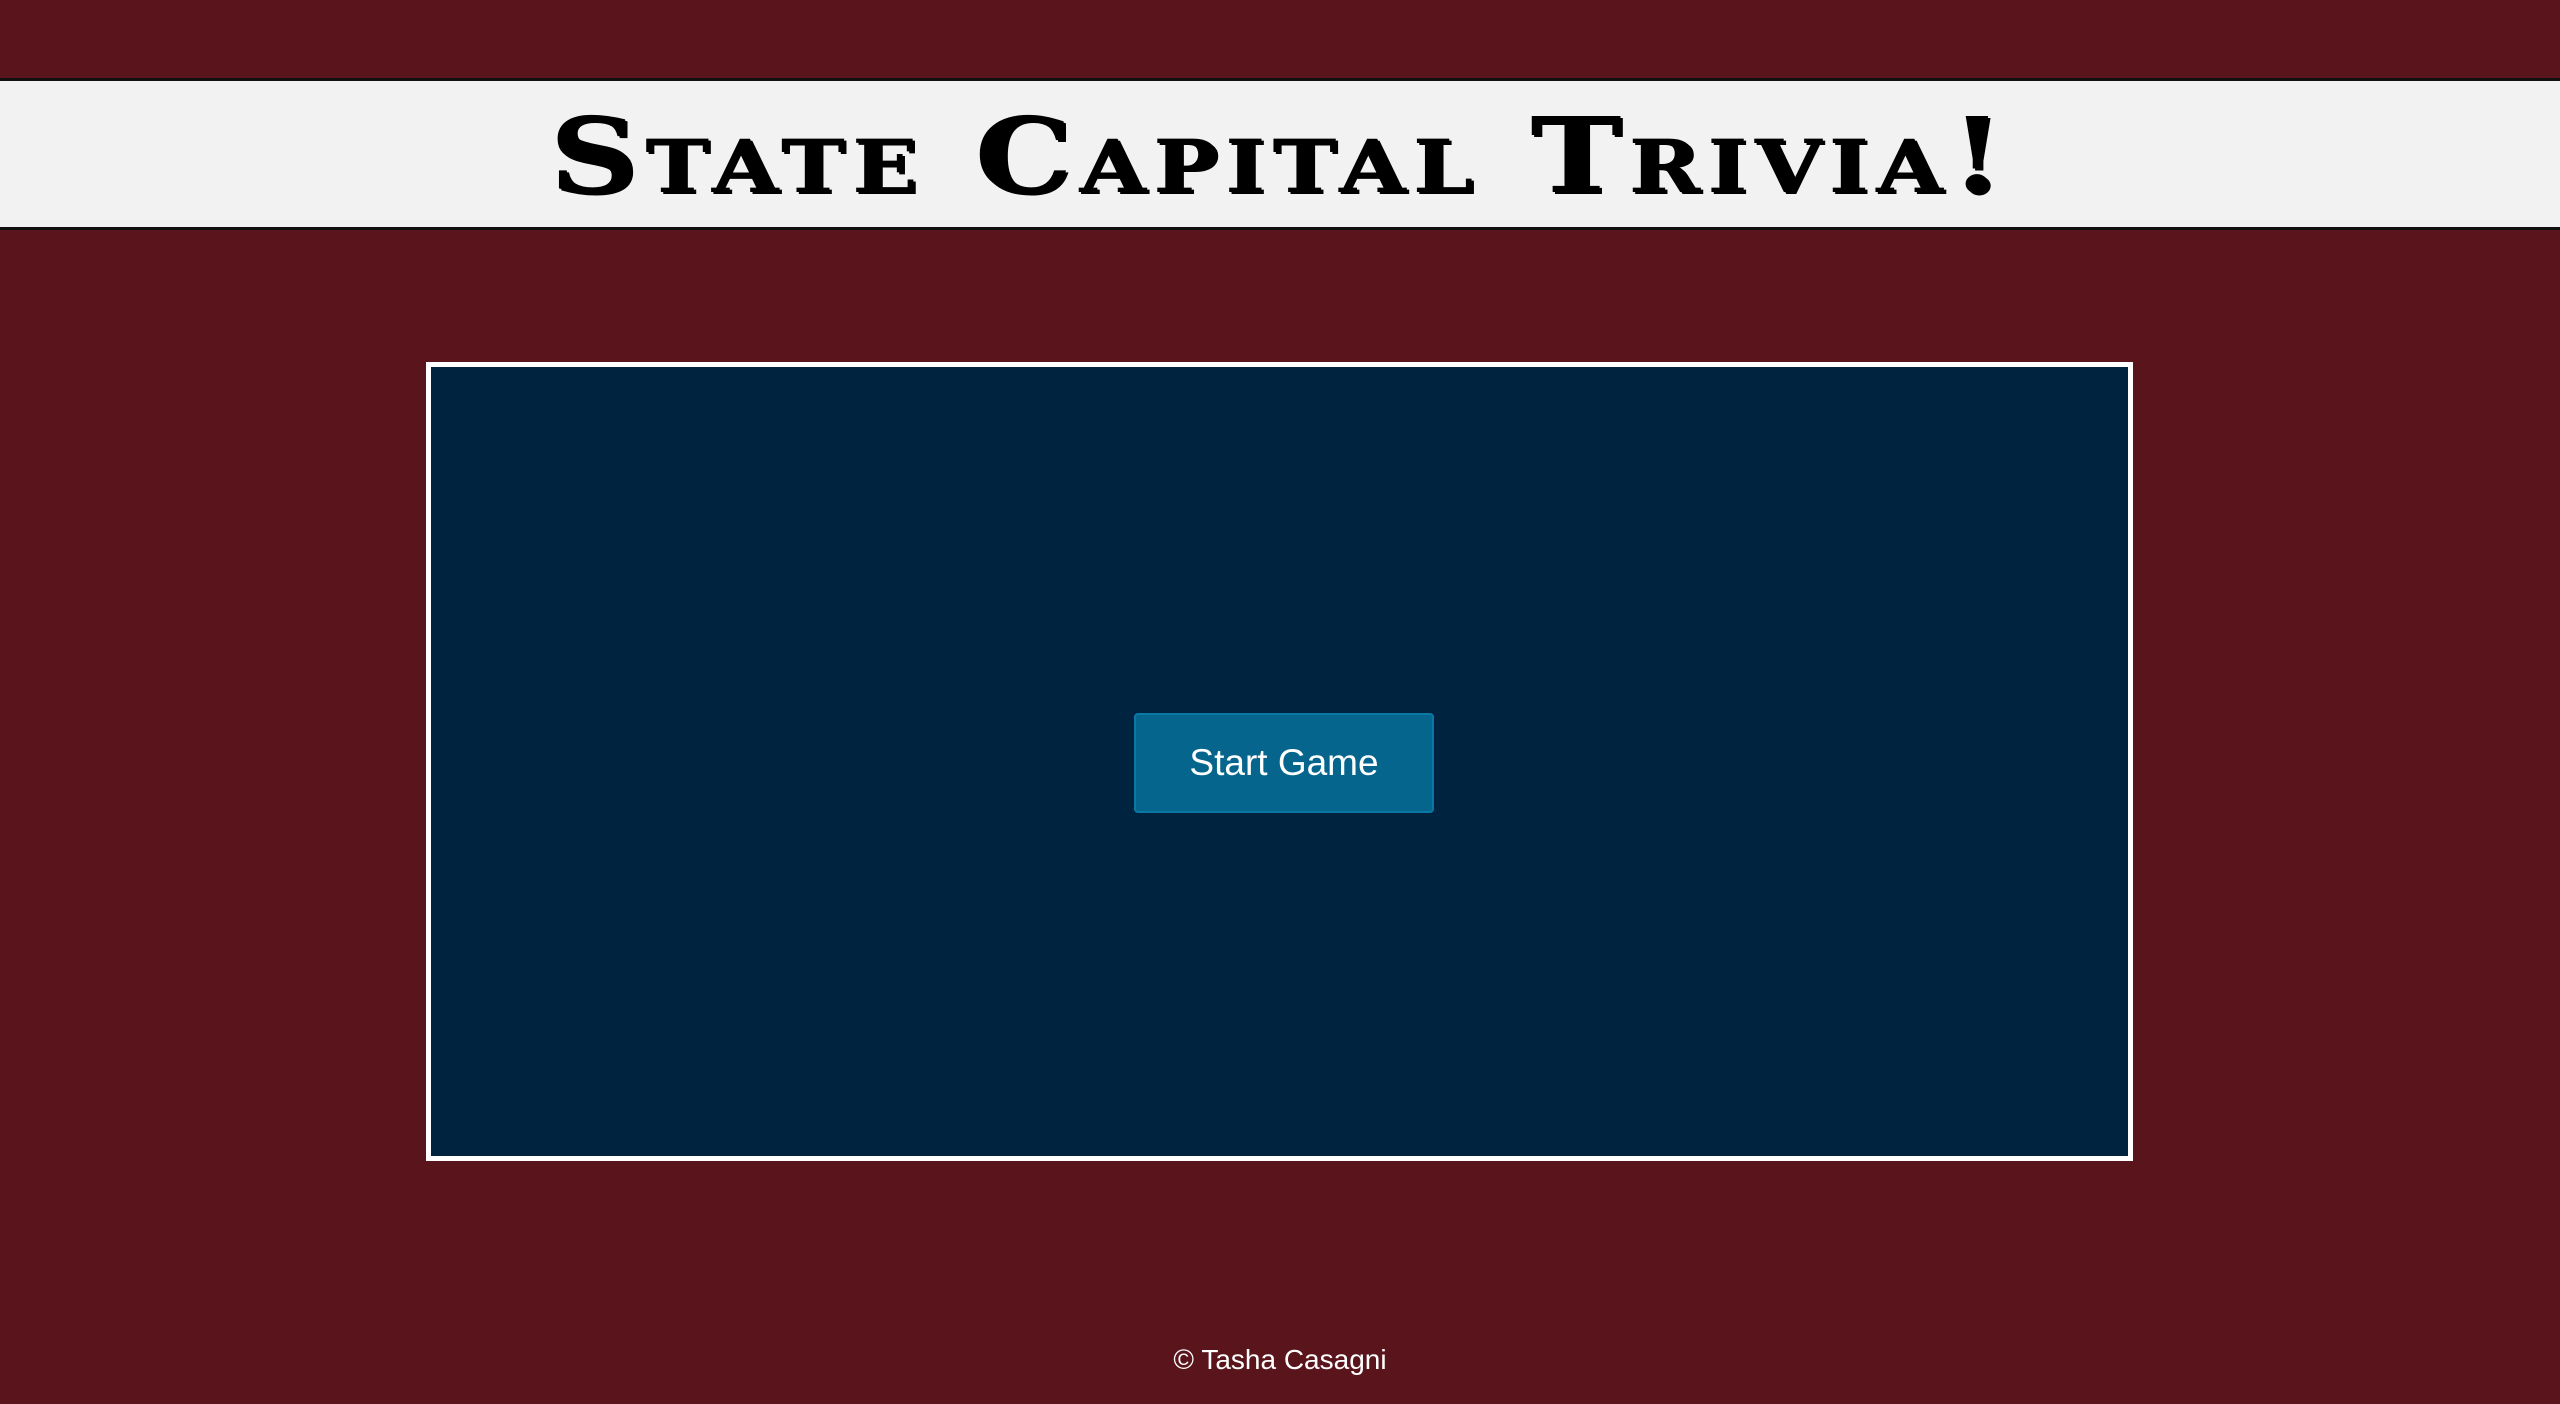 The height and width of the screenshot is (1404, 2560). I want to click on start-game-button: Start Game, so click(1284, 763).